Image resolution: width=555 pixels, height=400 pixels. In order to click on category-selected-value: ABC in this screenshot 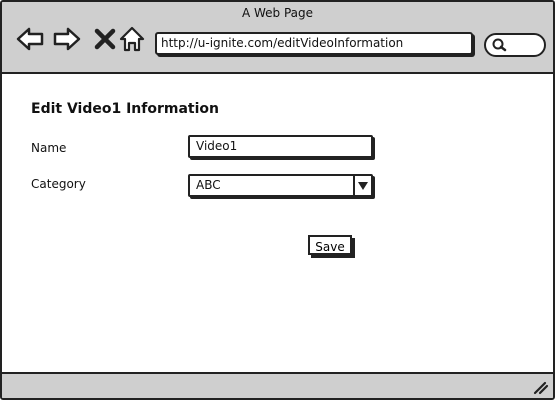, I will do `click(208, 185)`.